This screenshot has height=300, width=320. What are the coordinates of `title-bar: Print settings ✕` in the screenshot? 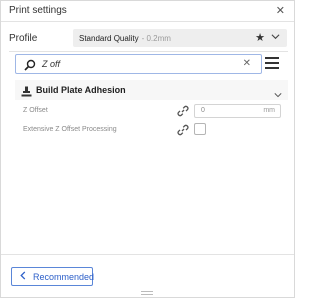 It's located at (147, 11).